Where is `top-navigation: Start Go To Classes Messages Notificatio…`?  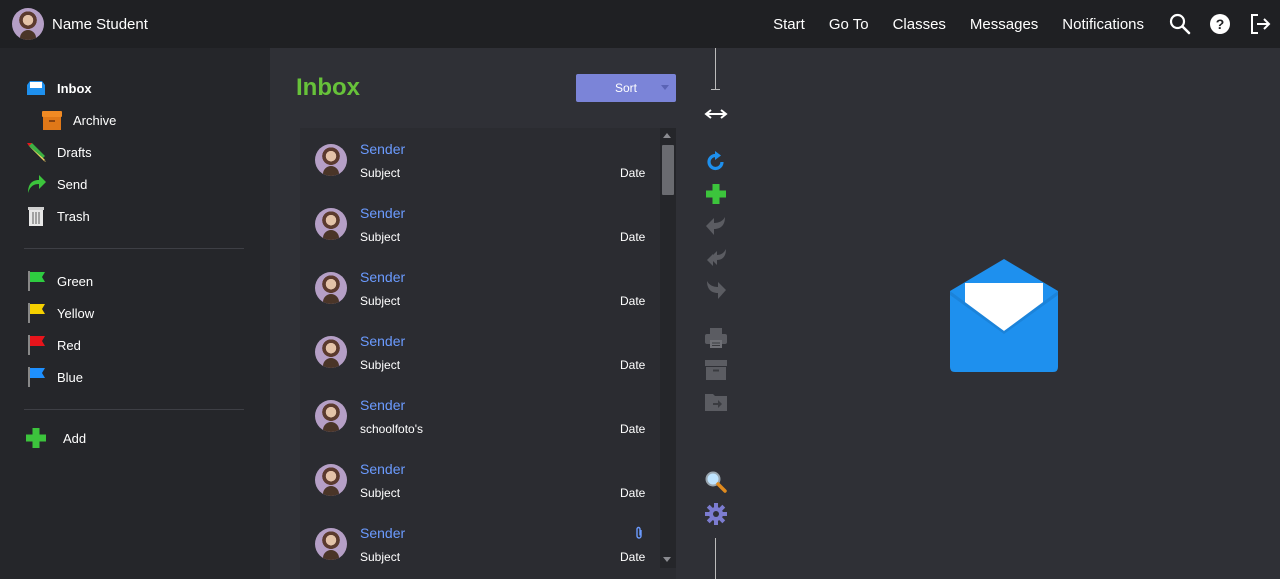 top-navigation: Start Go To Classes Messages Notificatio… is located at coordinates (1026, 24).